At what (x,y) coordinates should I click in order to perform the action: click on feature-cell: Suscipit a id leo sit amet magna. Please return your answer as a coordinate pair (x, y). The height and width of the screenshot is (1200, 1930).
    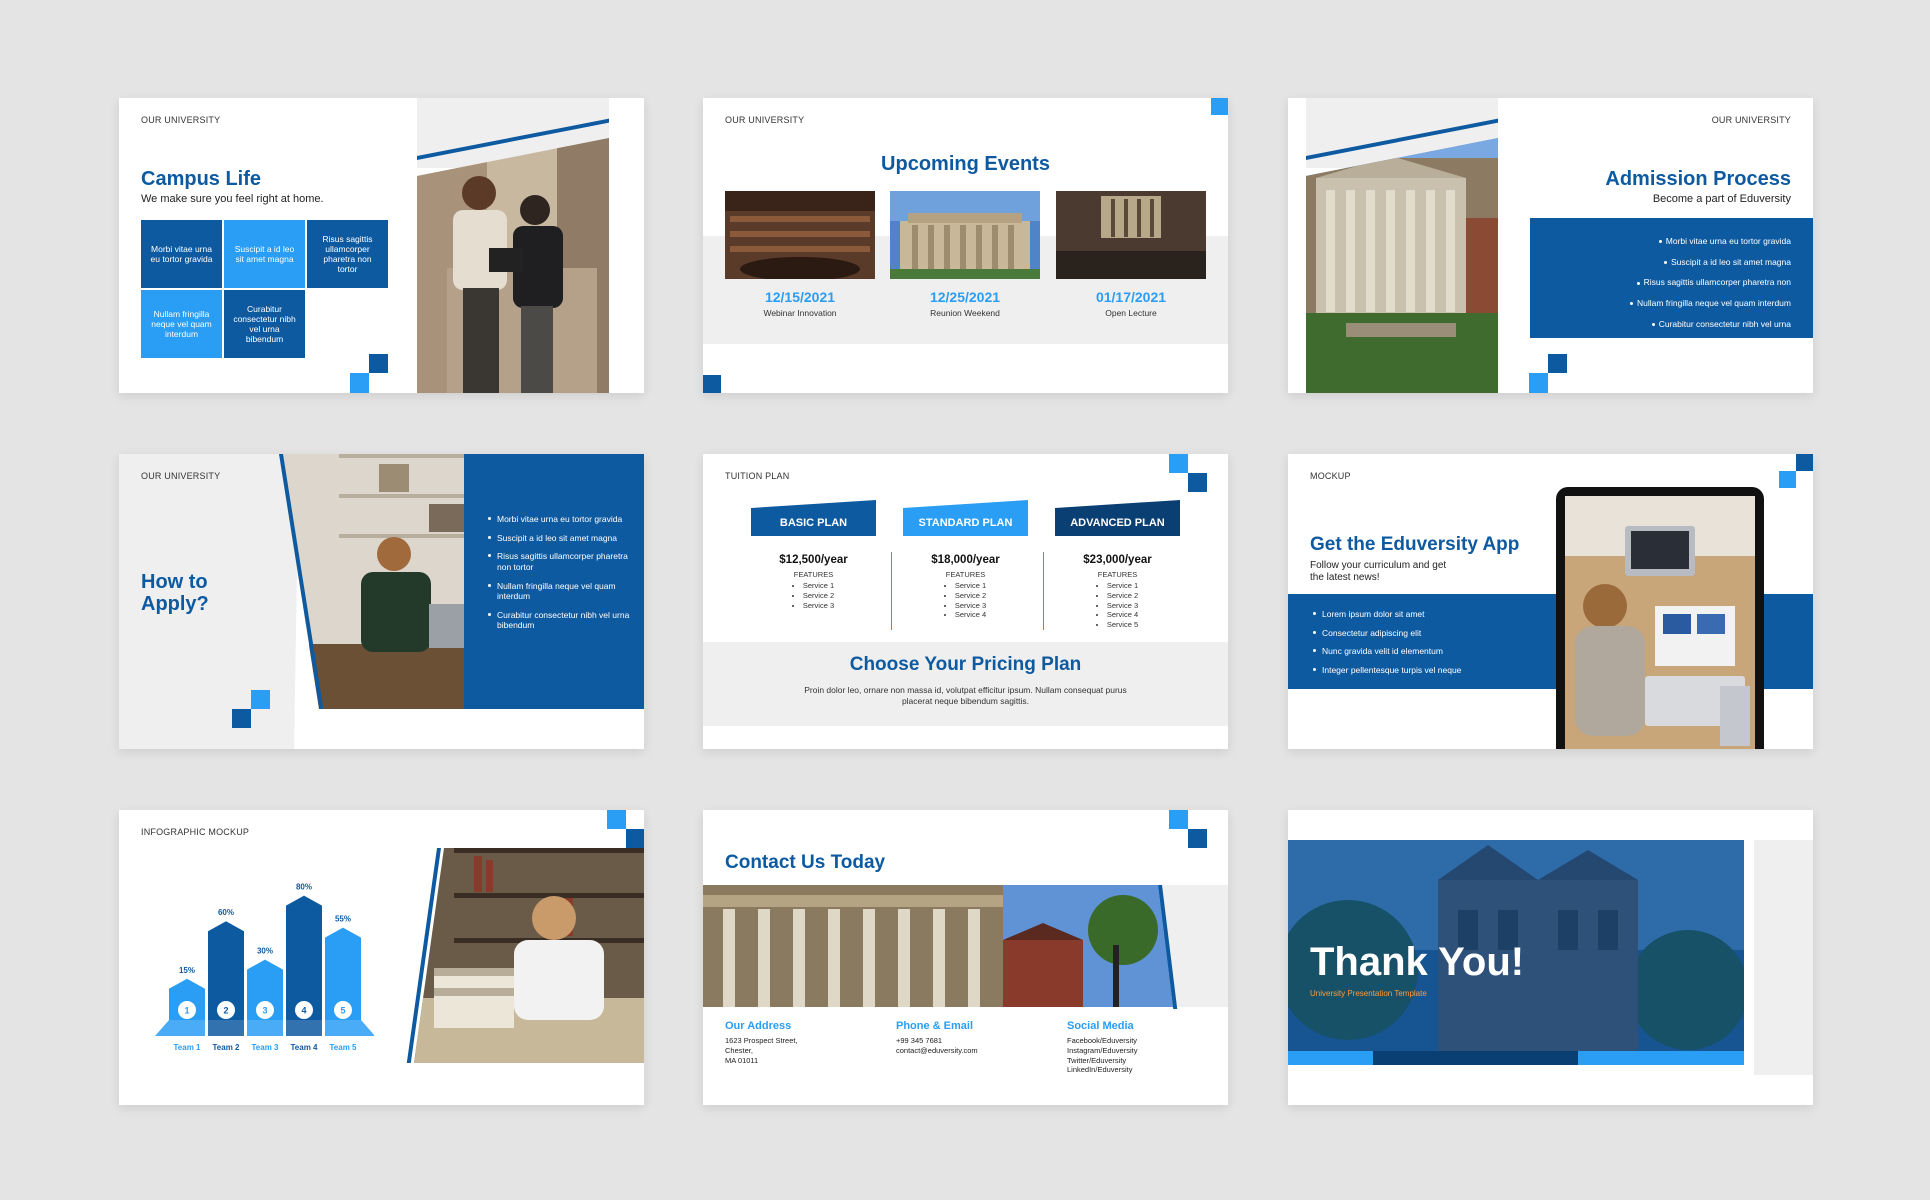
    Looking at the image, I should click on (264, 254).